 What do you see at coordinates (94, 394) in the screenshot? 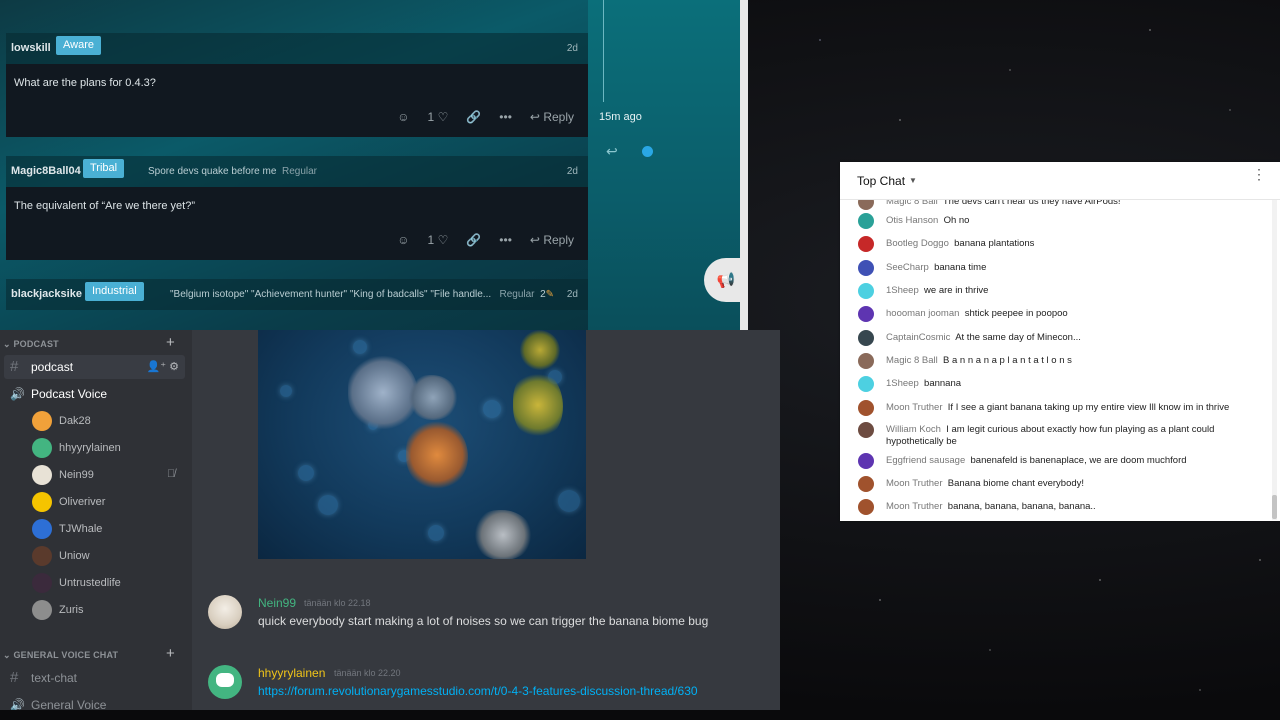
I see `channel-podcast-voice: 🔊 Podcast Voice` at bounding box center [94, 394].